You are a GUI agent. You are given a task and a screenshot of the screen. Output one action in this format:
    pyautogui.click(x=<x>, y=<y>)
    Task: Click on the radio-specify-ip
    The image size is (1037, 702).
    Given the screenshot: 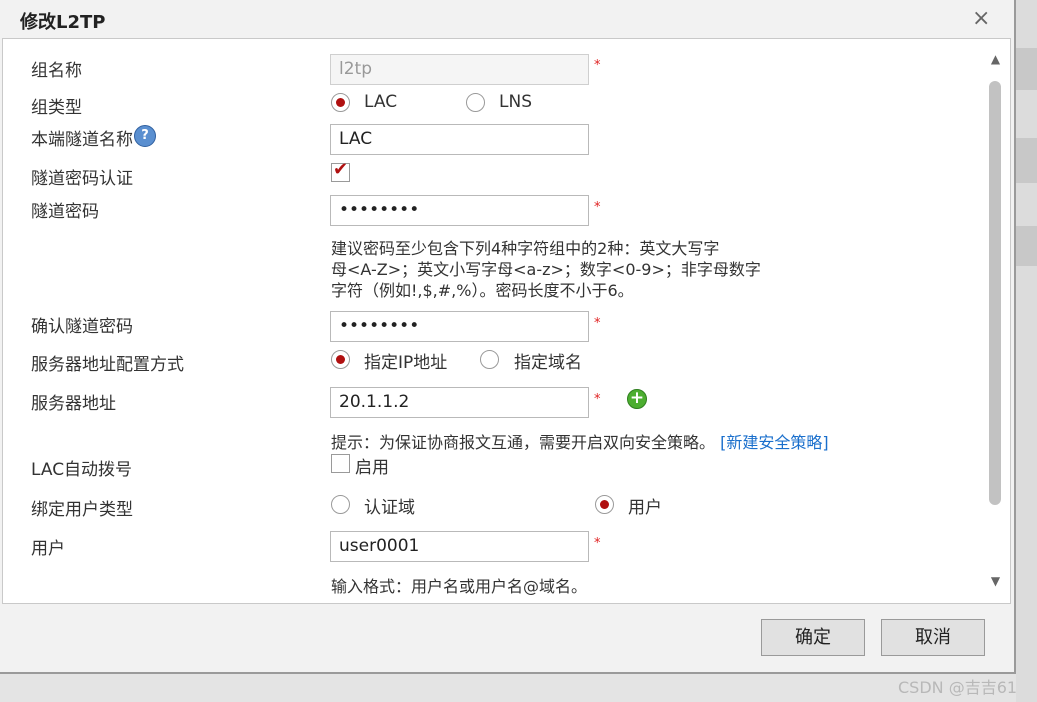 What is the action you would take?
    pyautogui.click(x=340, y=359)
    